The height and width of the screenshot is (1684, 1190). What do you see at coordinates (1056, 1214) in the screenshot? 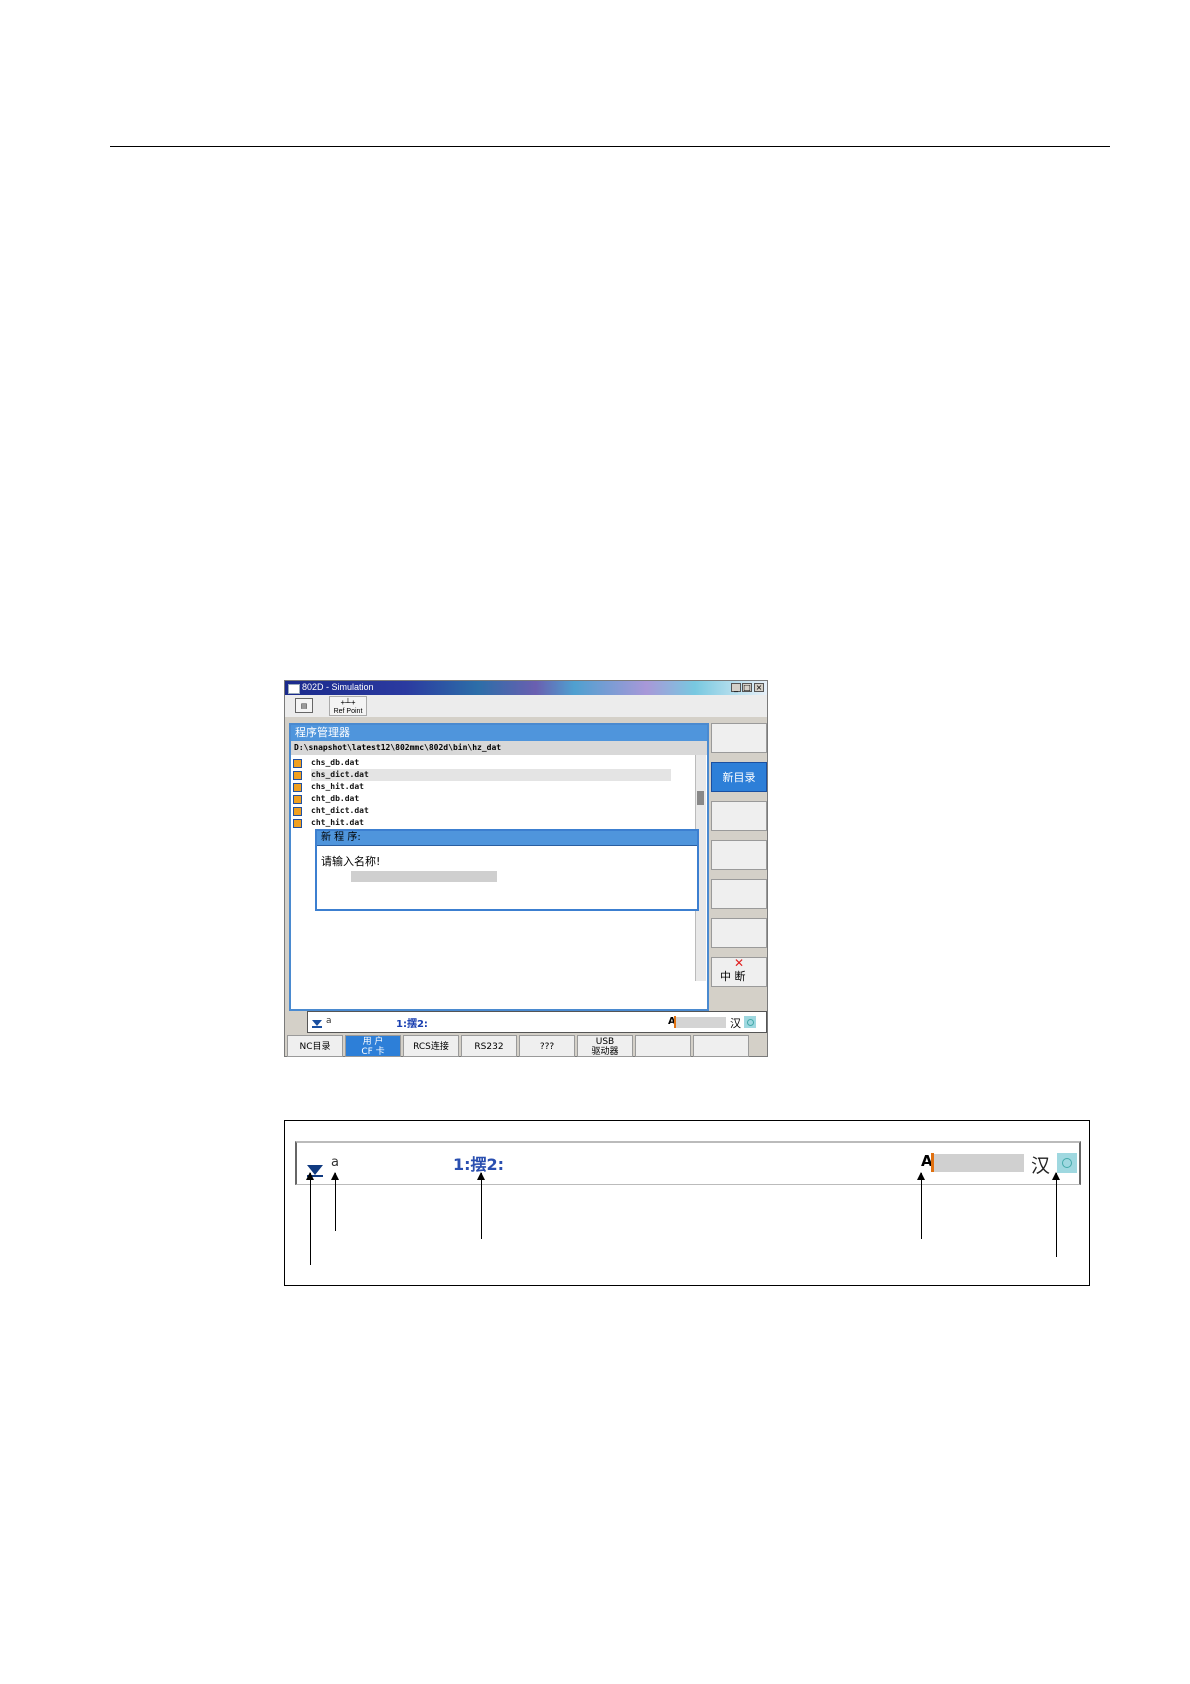
I see `callout-arrow-ime` at bounding box center [1056, 1214].